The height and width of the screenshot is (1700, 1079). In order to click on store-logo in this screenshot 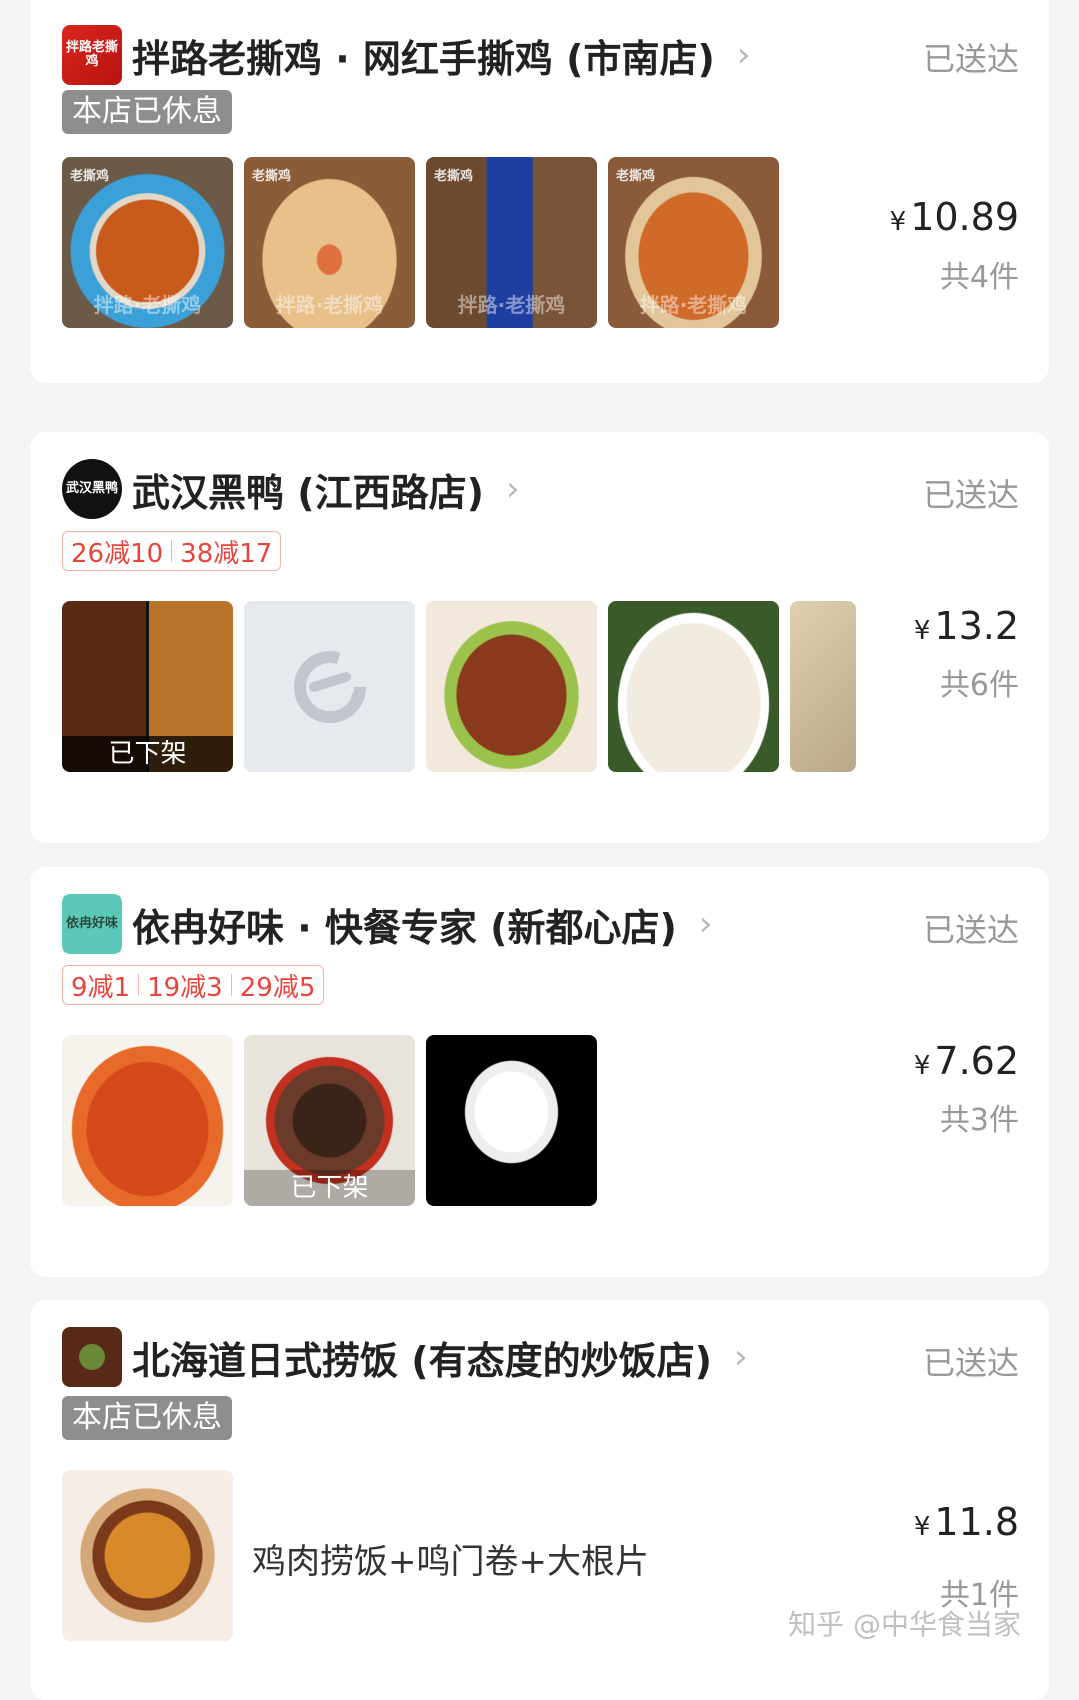, I will do `click(92, 1357)`.